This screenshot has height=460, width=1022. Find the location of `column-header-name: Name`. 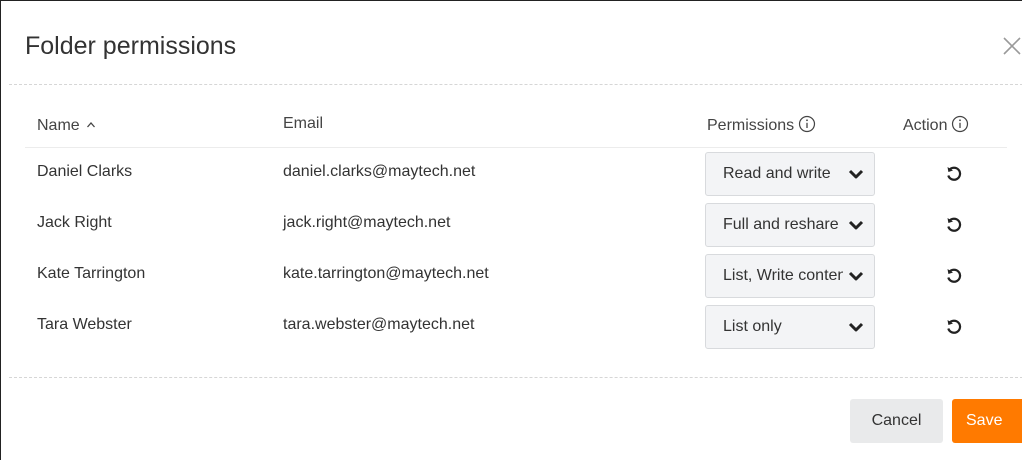

column-header-name: Name is located at coordinates (66, 125).